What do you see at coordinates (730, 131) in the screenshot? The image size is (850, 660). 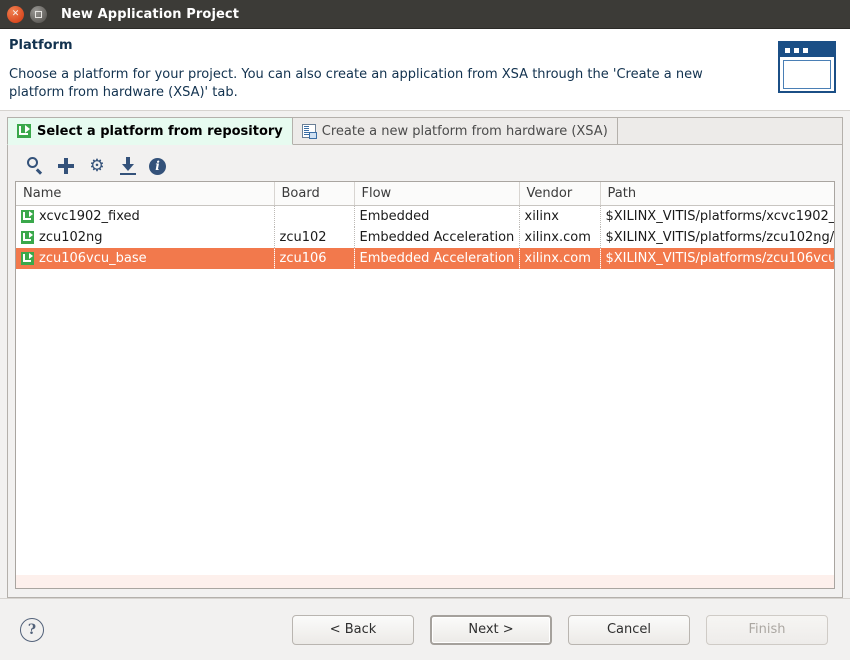 I see `tab-strip-filler` at bounding box center [730, 131].